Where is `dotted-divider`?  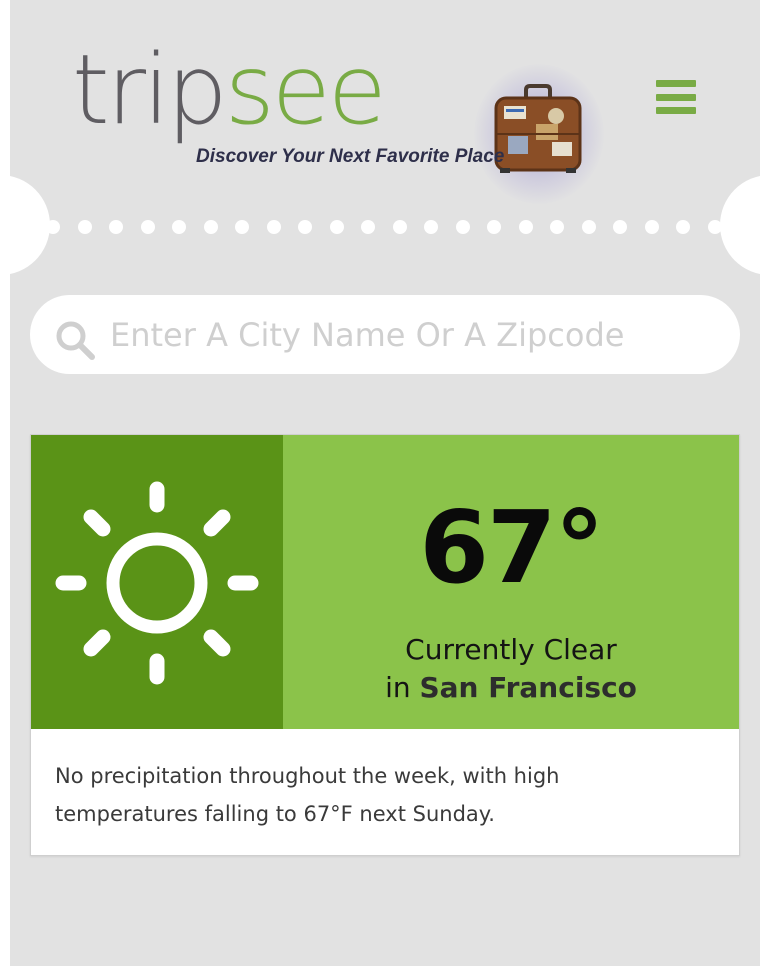 dotted-divider is located at coordinates (385, 230).